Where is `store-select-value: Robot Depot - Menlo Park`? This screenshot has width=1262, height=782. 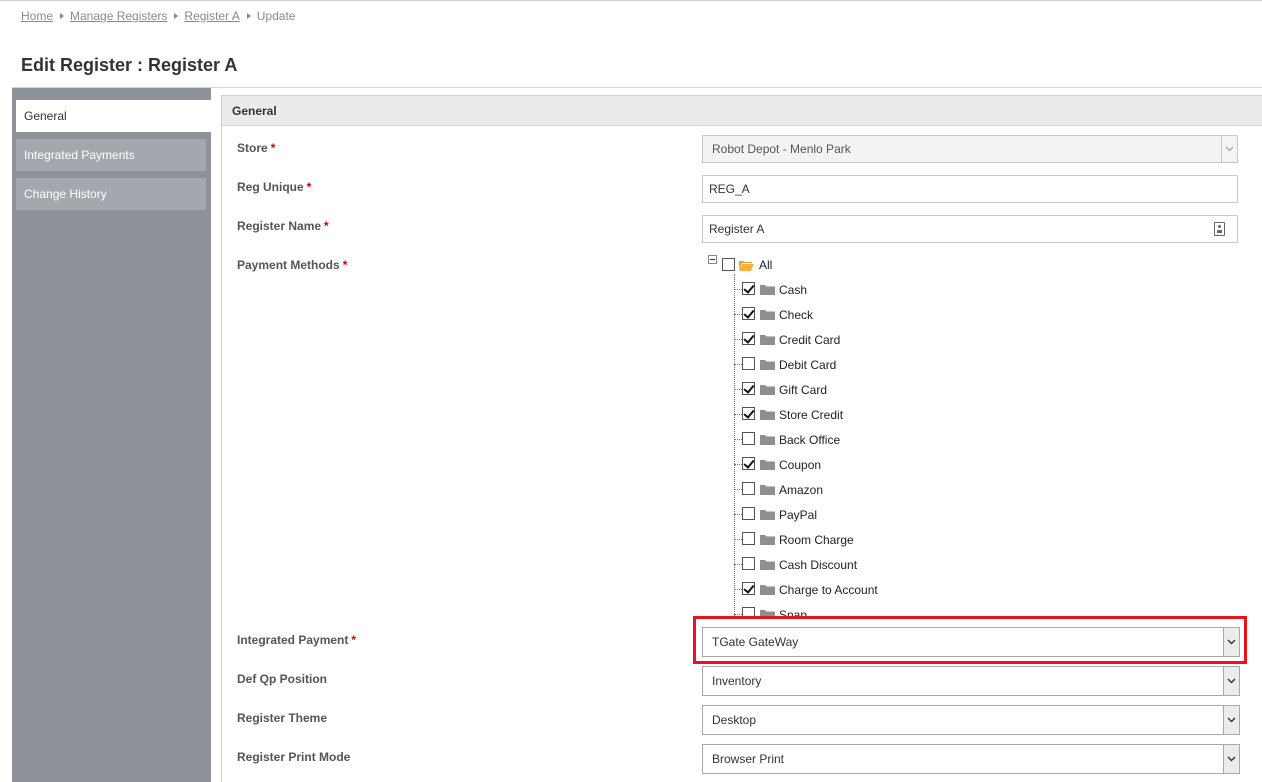
store-select-value: Robot Depot - Menlo Park is located at coordinates (781, 149).